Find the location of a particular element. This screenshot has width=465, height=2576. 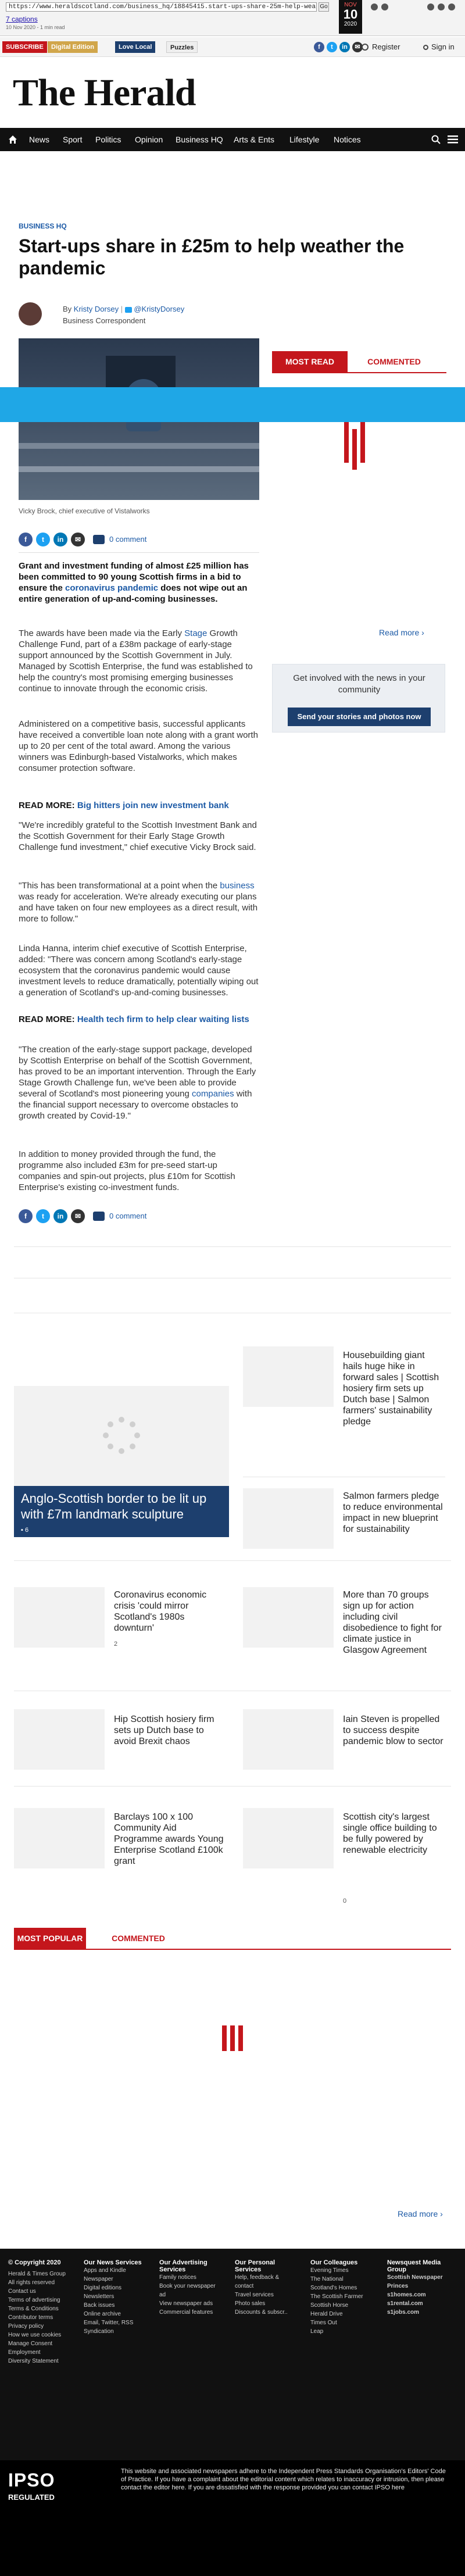

home-icon is located at coordinates (12, 139).